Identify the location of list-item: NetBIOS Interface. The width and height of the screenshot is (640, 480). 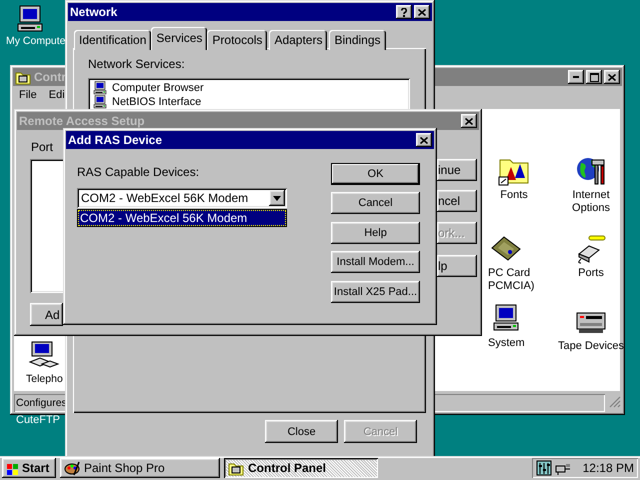
(157, 102).